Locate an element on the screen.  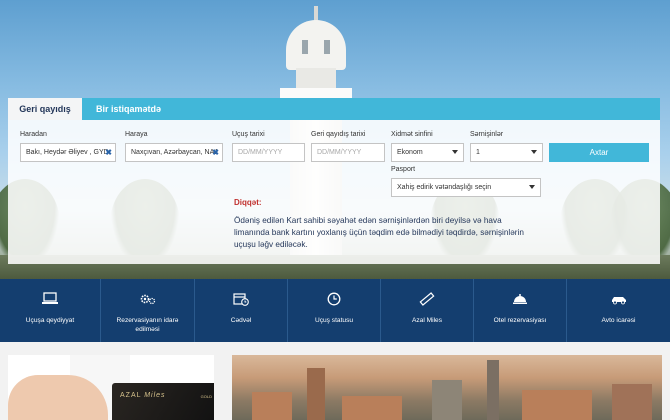
passengers-value: 1 is located at coordinates (478, 152).